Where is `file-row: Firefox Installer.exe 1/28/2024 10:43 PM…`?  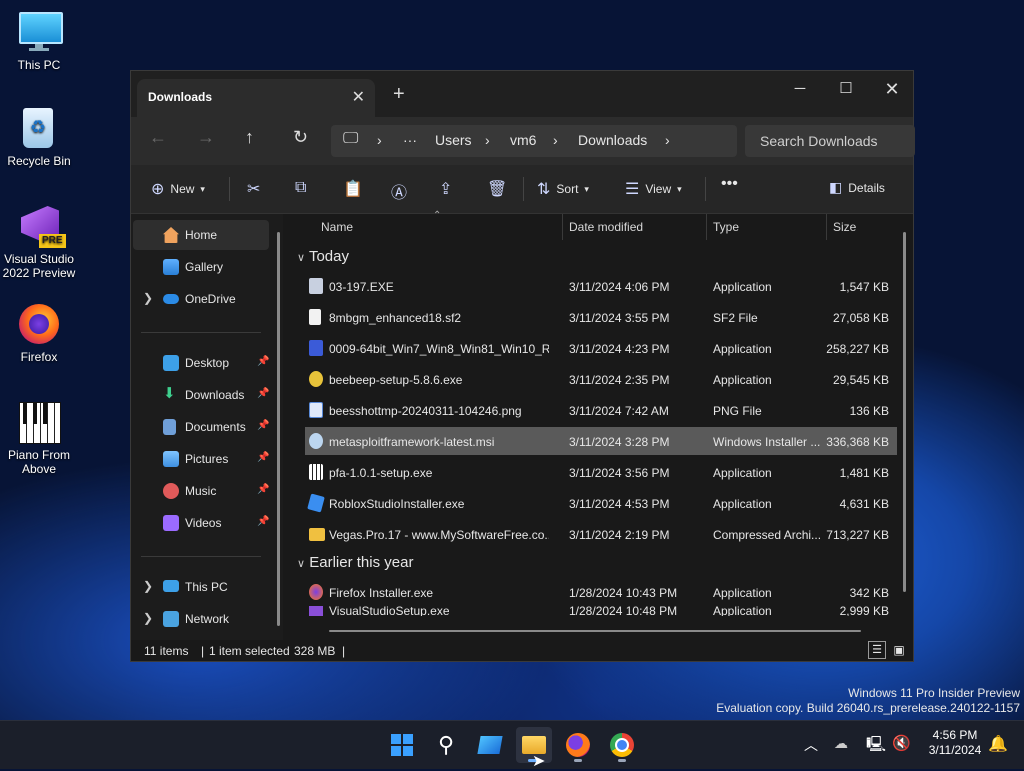
file-row: Firefox Installer.exe 1/28/2024 10:43 PM… is located at coordinates (601, 592).